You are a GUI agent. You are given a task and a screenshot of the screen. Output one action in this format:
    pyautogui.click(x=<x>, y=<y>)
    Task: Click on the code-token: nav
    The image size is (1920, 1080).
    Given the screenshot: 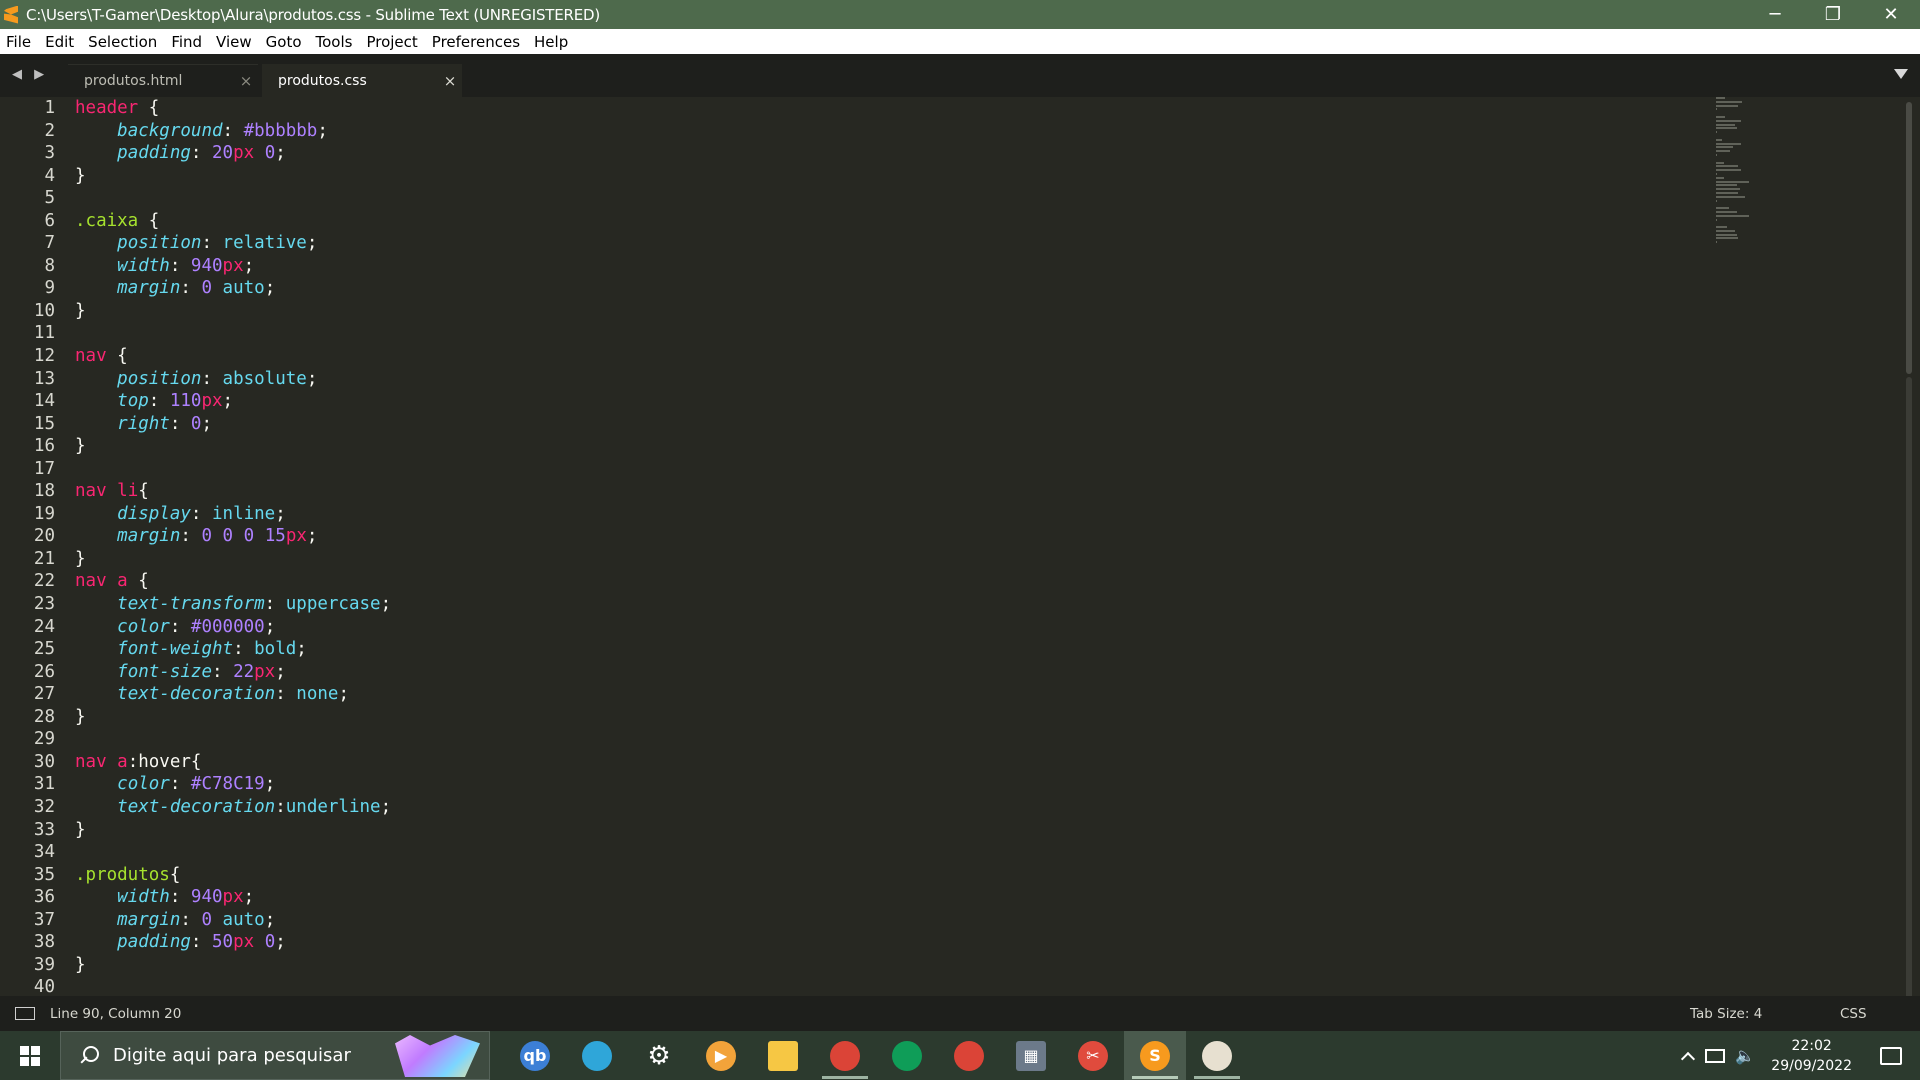 What is the action you would take?
    pyautogui.click(x=91, y=761)
    